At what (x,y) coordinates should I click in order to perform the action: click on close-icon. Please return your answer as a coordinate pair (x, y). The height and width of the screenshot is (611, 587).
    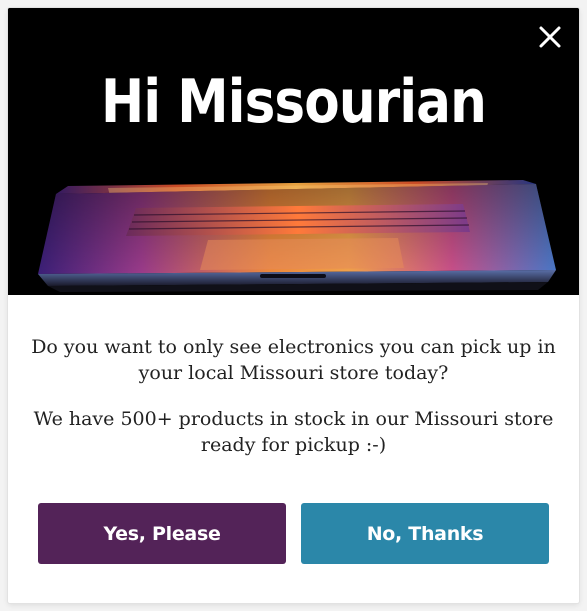
    Looking at the image, I should click on (550, 37).